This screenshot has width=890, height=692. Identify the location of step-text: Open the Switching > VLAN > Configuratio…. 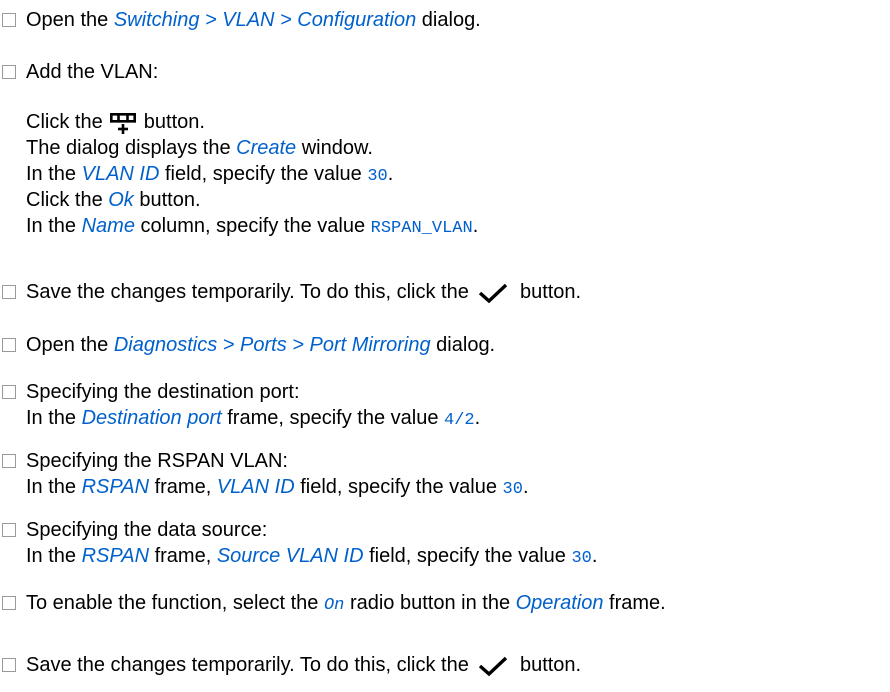
(253, 20).